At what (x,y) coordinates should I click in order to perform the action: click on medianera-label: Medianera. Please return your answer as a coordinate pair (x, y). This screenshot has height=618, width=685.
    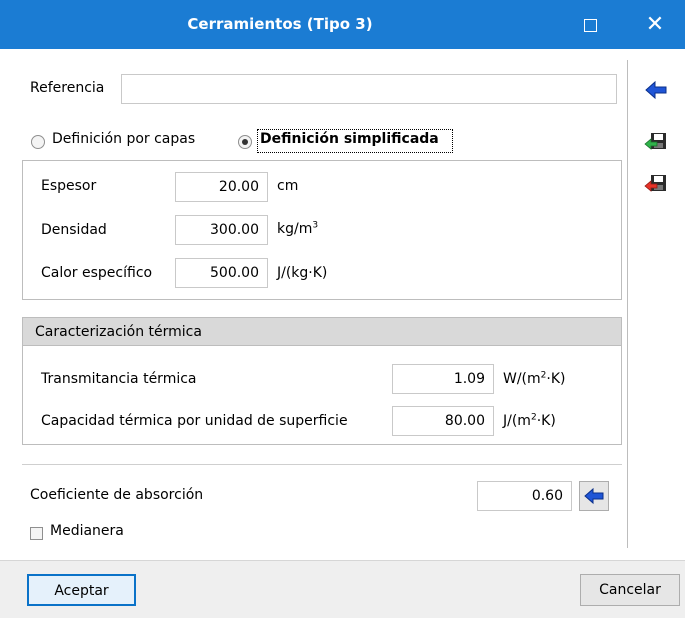
    Looking at the image, I should click on (87, 531).